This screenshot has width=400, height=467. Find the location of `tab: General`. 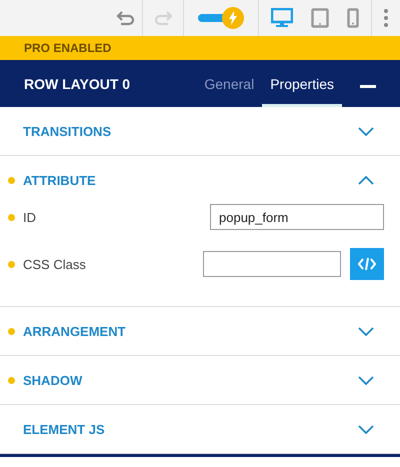

tab: General is located at coordinates (229, 83).